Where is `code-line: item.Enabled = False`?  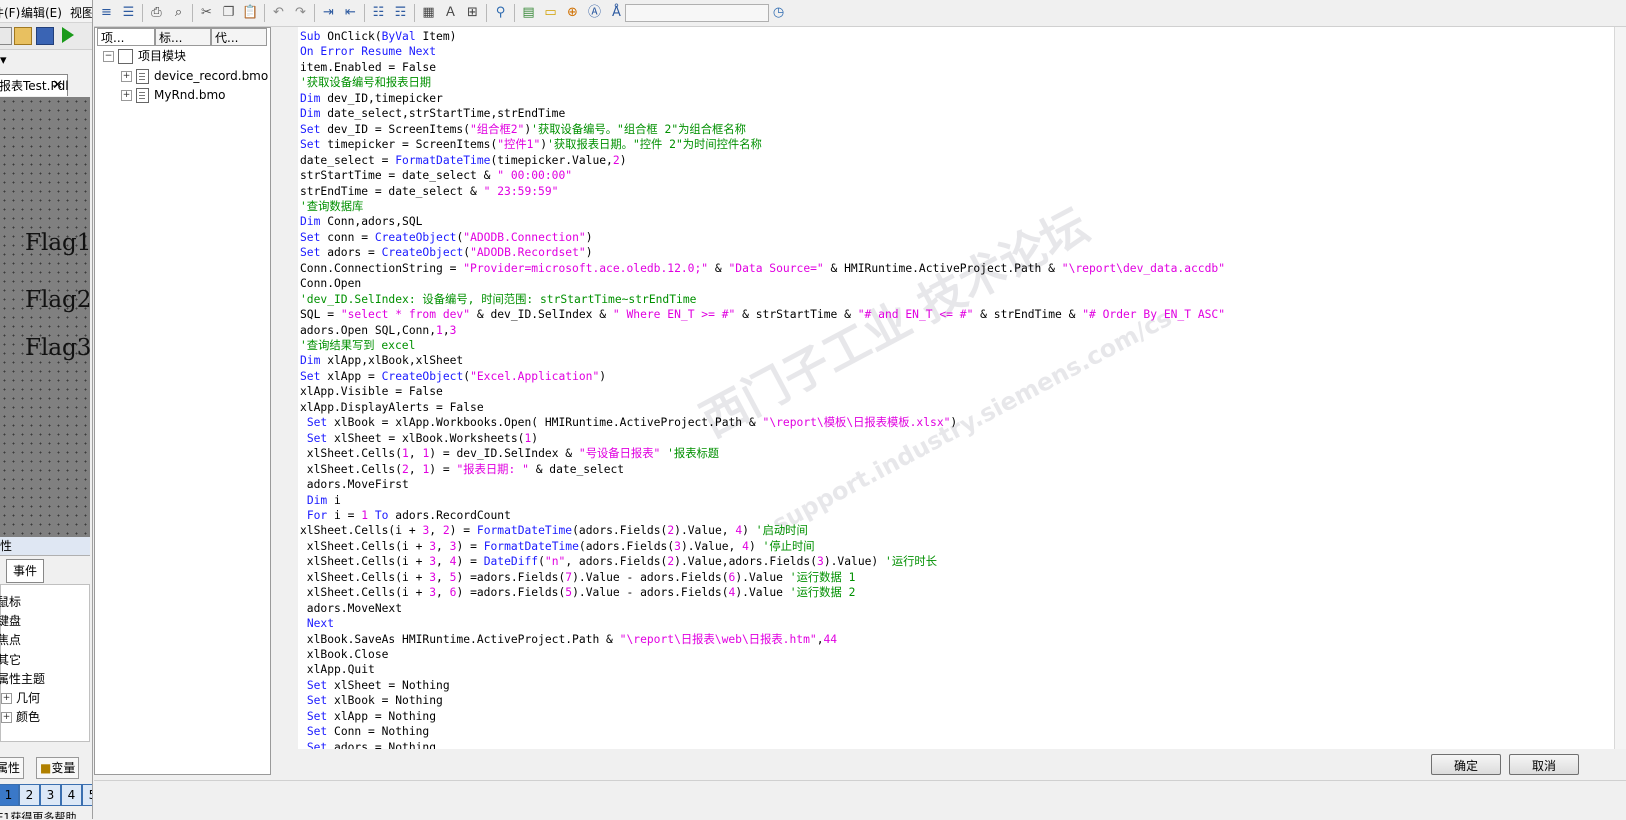
code-line: item.Enabled = False is located at coordinates (368, 68).